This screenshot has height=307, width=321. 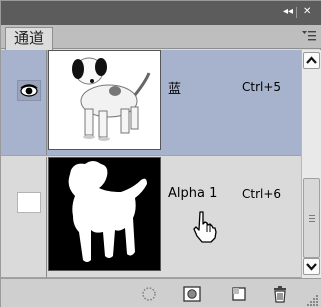 What do you see at coordinates (149, 294) in the screenshot?
I see `dotted-circle-icon` at bounding box center [149, 294].